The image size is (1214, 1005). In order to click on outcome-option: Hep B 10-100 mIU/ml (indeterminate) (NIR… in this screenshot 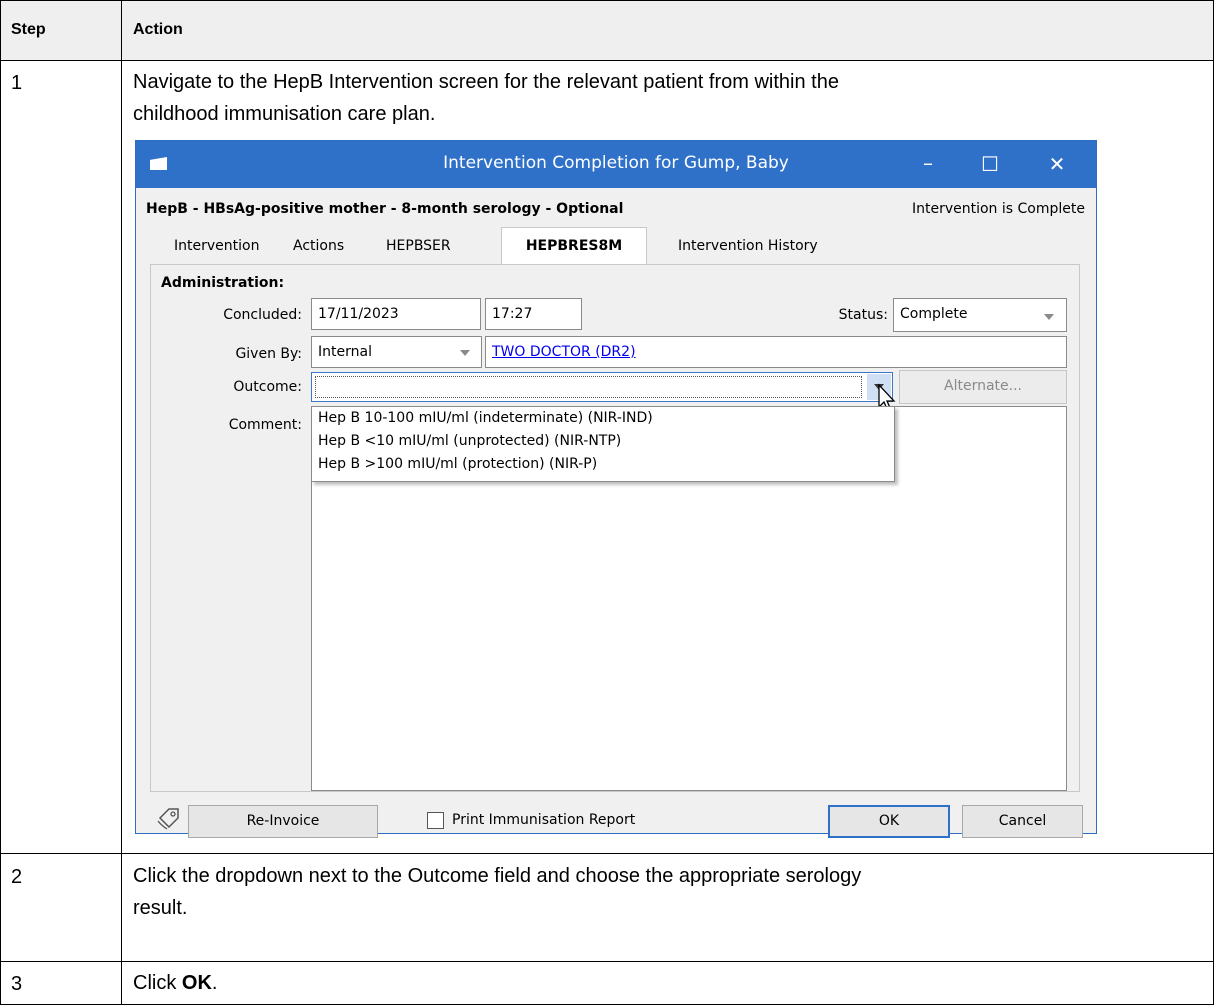, I will do `click(485, 418)`.